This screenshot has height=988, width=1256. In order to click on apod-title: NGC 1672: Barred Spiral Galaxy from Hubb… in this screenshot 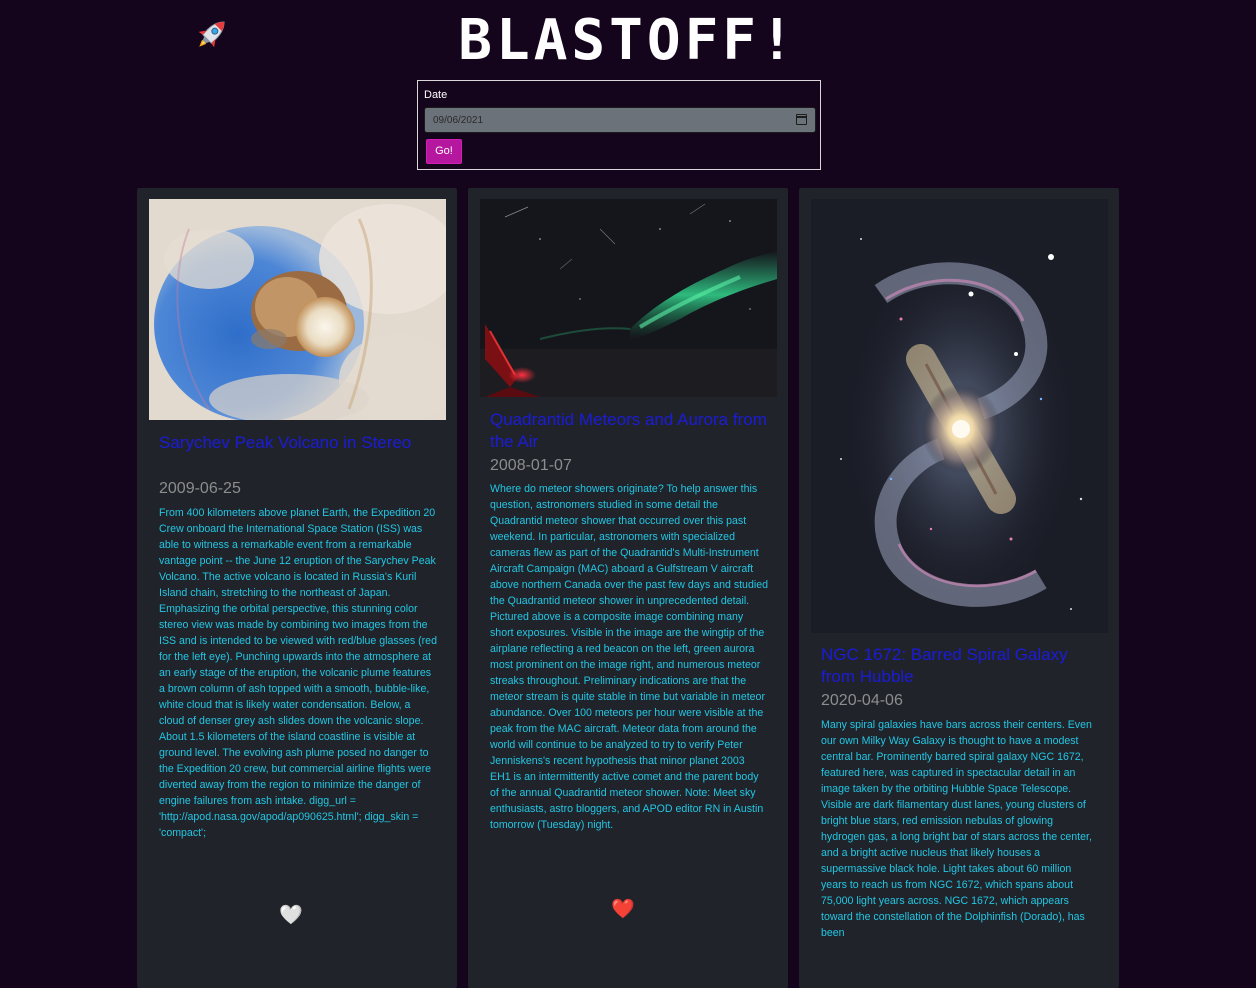, I will do `click(961, 666)`.